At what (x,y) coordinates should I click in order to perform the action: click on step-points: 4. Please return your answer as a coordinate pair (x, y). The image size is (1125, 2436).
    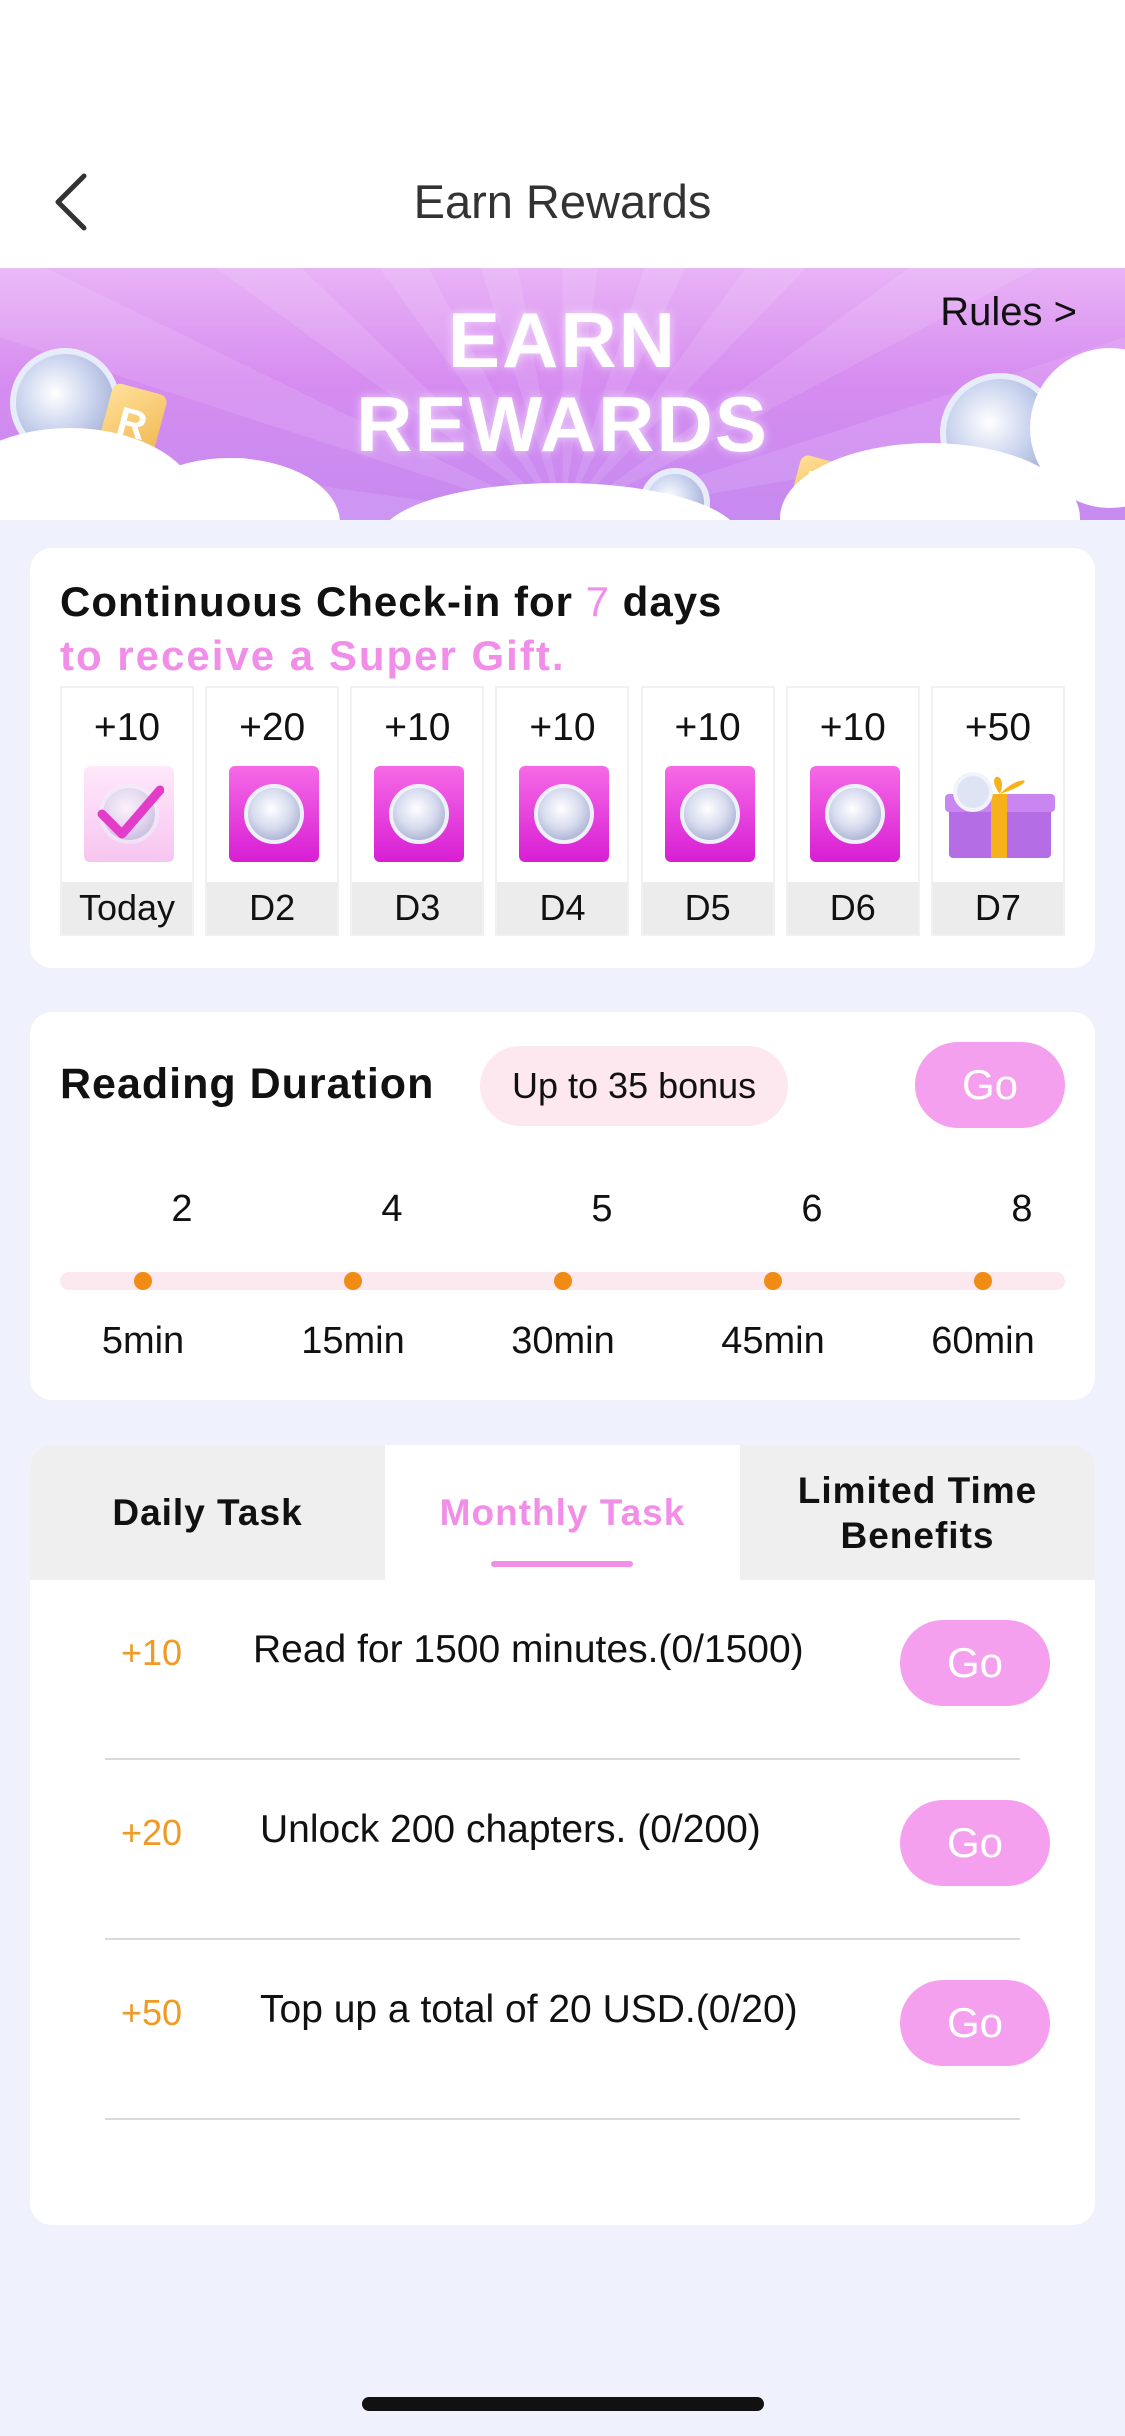
    Looking at the image, I should click on (392, 1209).